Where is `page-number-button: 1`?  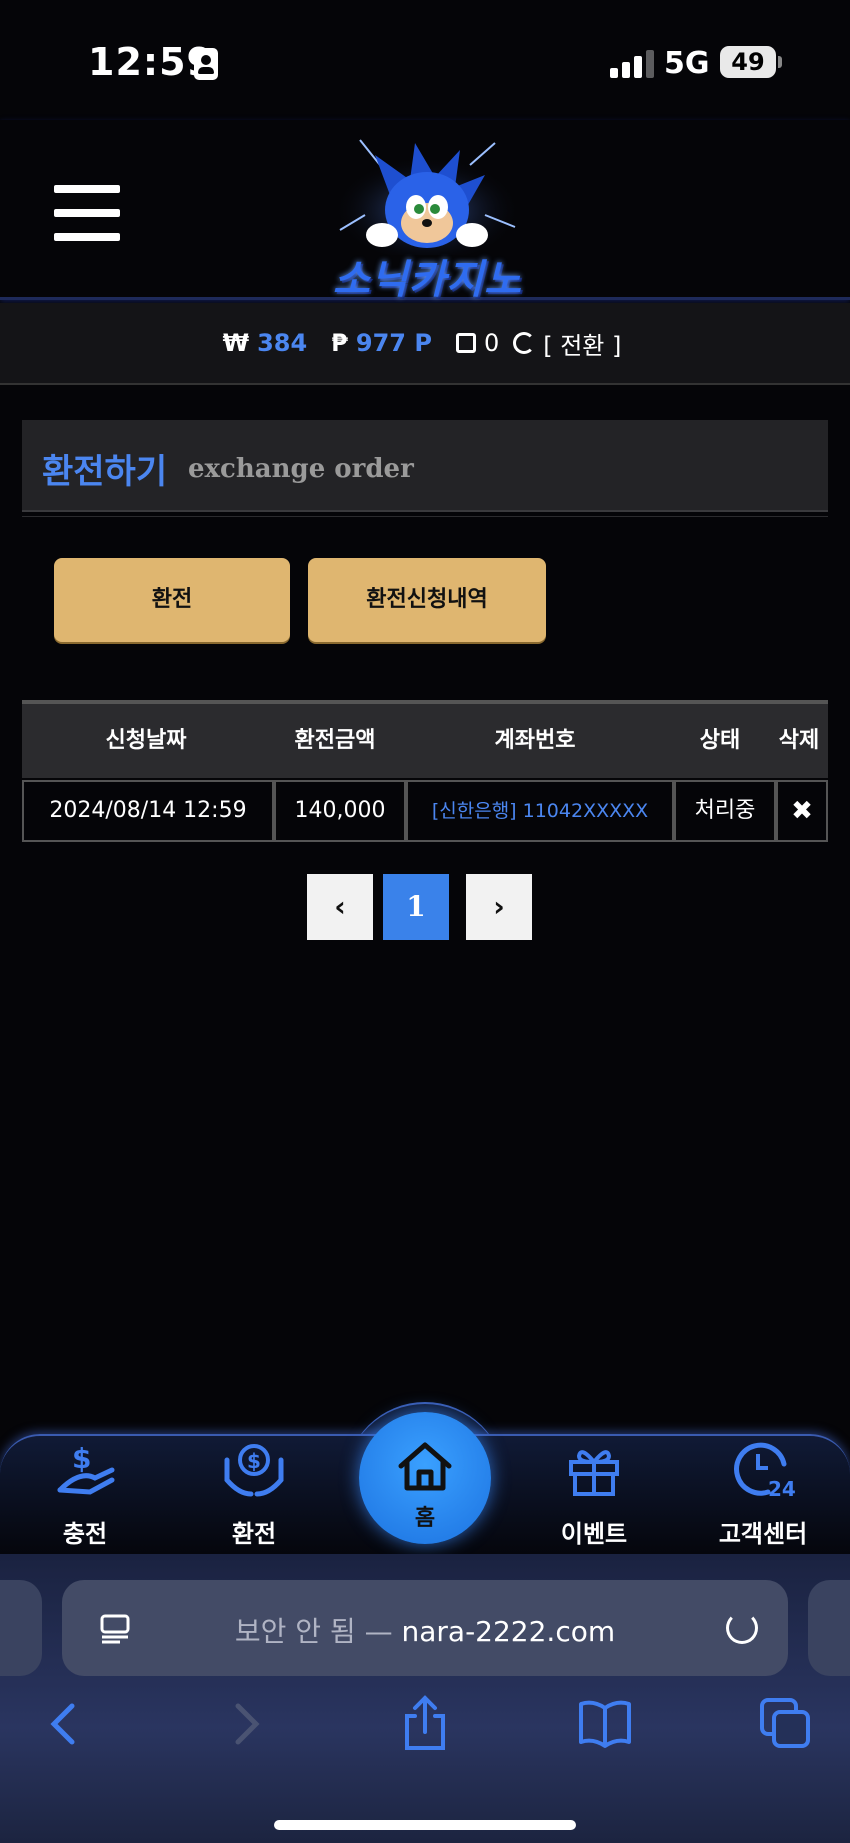
page-number-button: 1 is located at coordinates (416, 907).